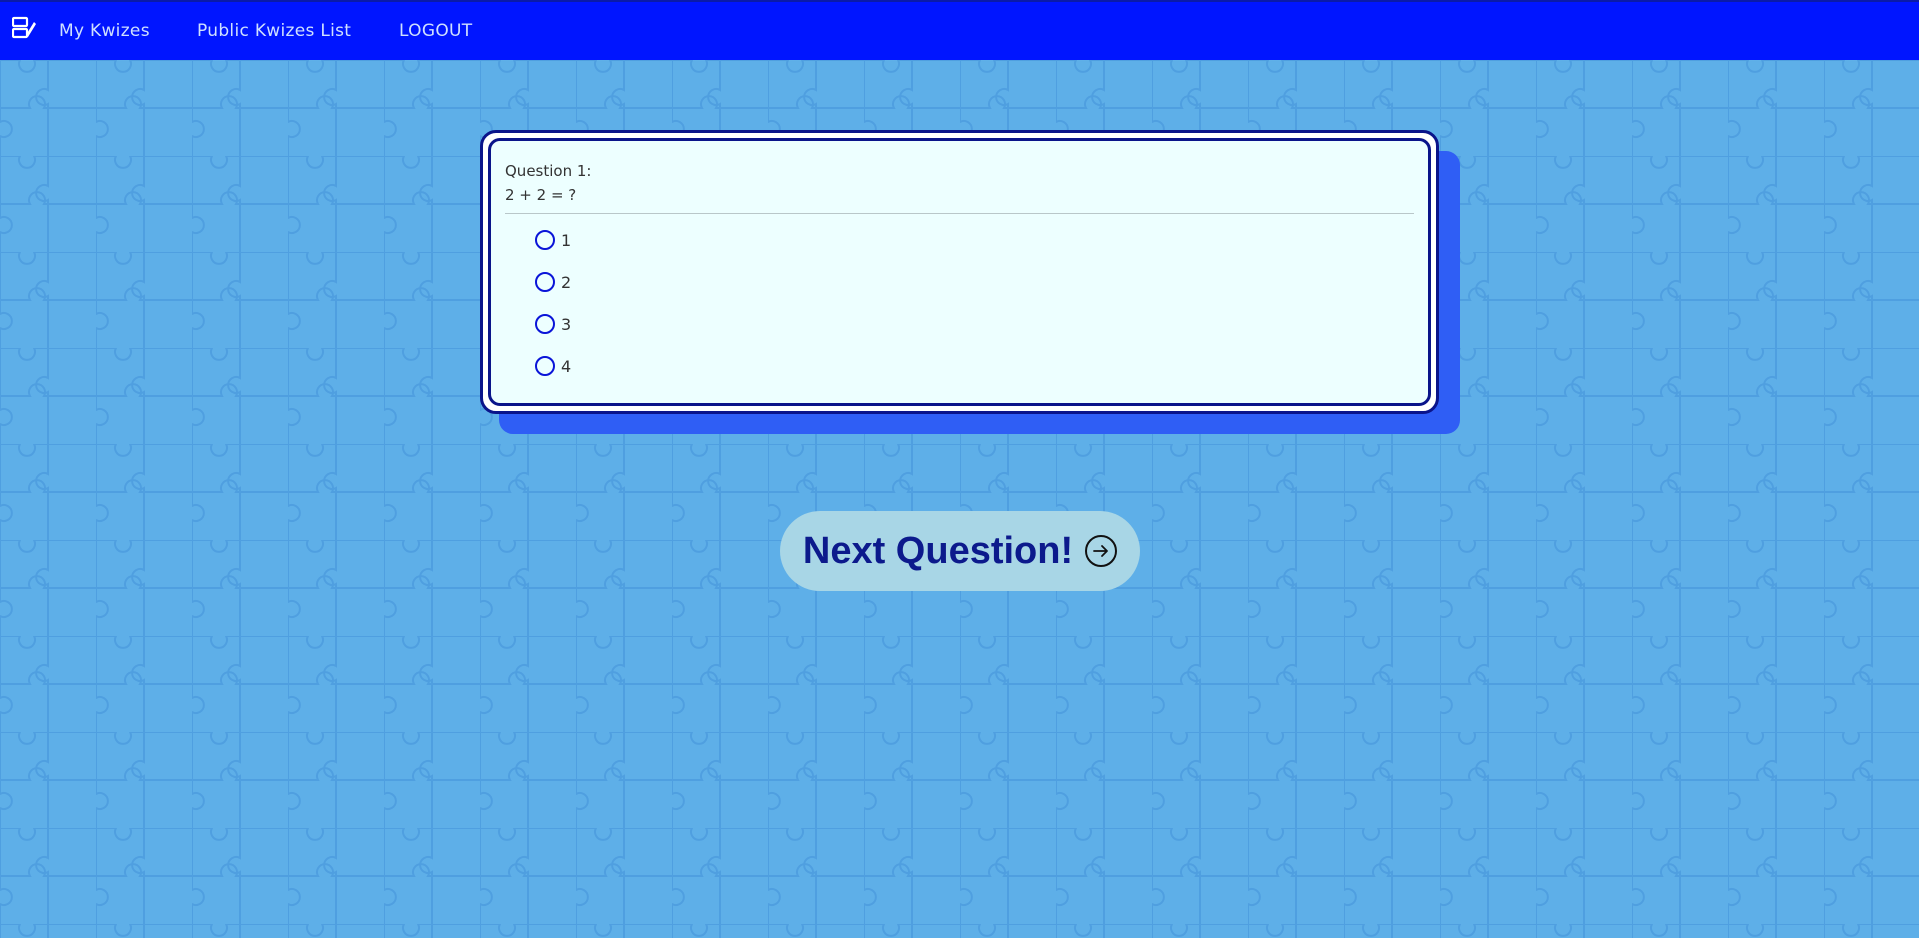 This screenshot has height=938, width=1919. I want to click on next-question-button: Next Question!, so click(960, 551).